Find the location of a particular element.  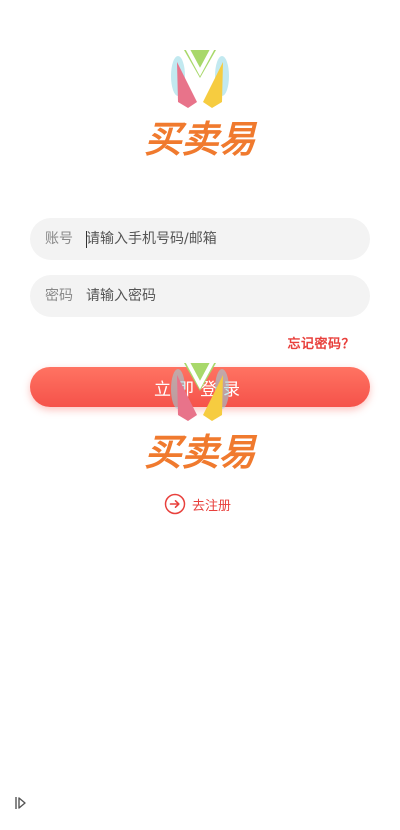

password-input is located at coordinates (221, 296).